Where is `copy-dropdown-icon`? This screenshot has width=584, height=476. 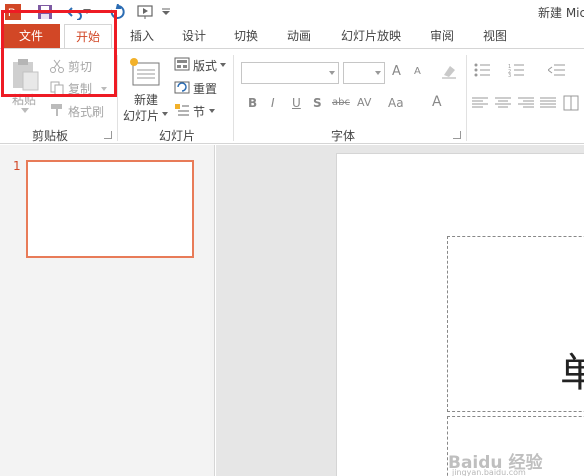 copy-dropdown-icon is located at coordinates (104, 89).